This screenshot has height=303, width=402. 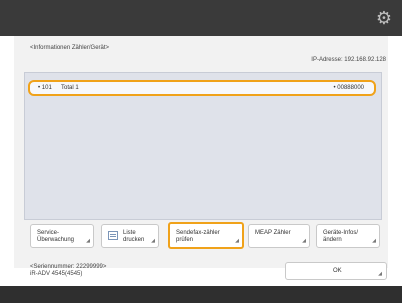 I want to click on counter-row: • 101 Total 1 • 00888000, so click(x=202, y=88).